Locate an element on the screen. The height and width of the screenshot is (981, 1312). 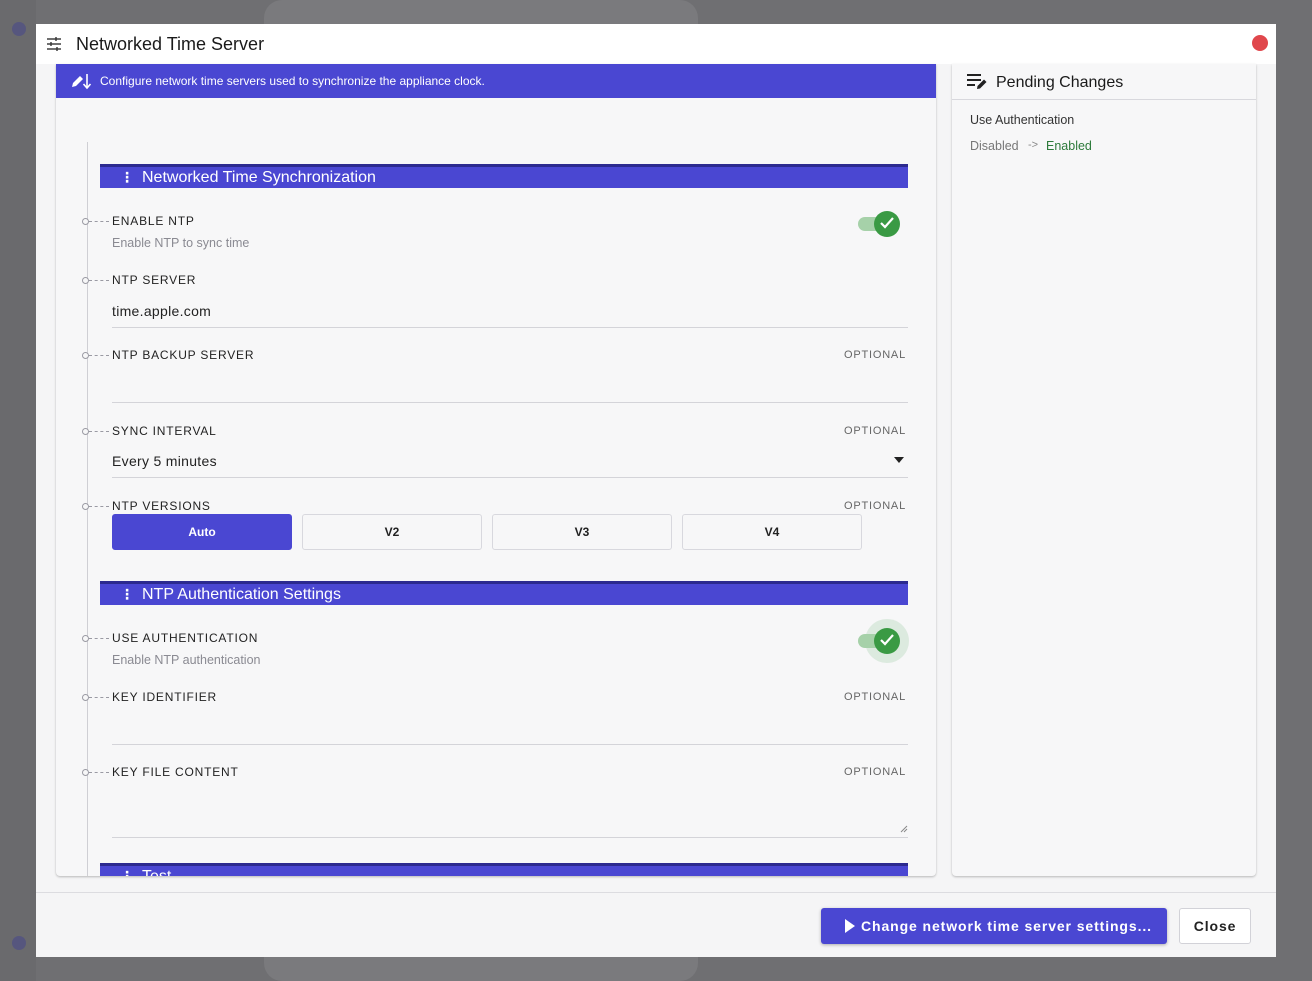
caret-down-icon is located at coordinates (899, 460).